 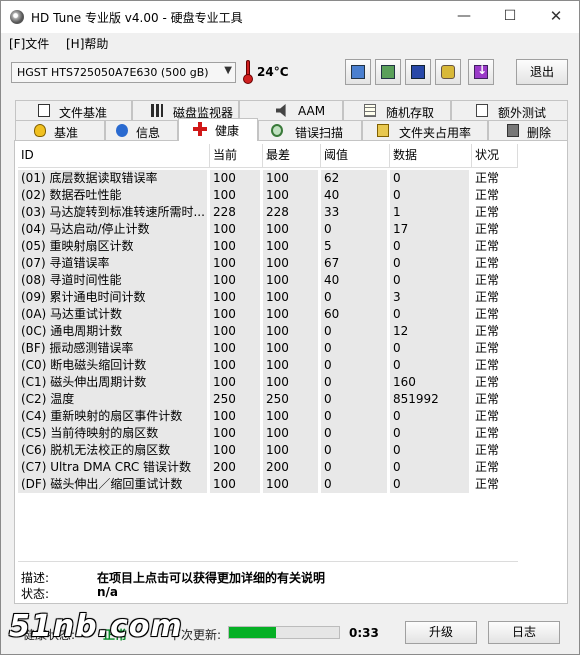 What do you see at coordinates (464, 17) in the screenshot?
I see `minimize-button: —` at bounding box center [464, 17].